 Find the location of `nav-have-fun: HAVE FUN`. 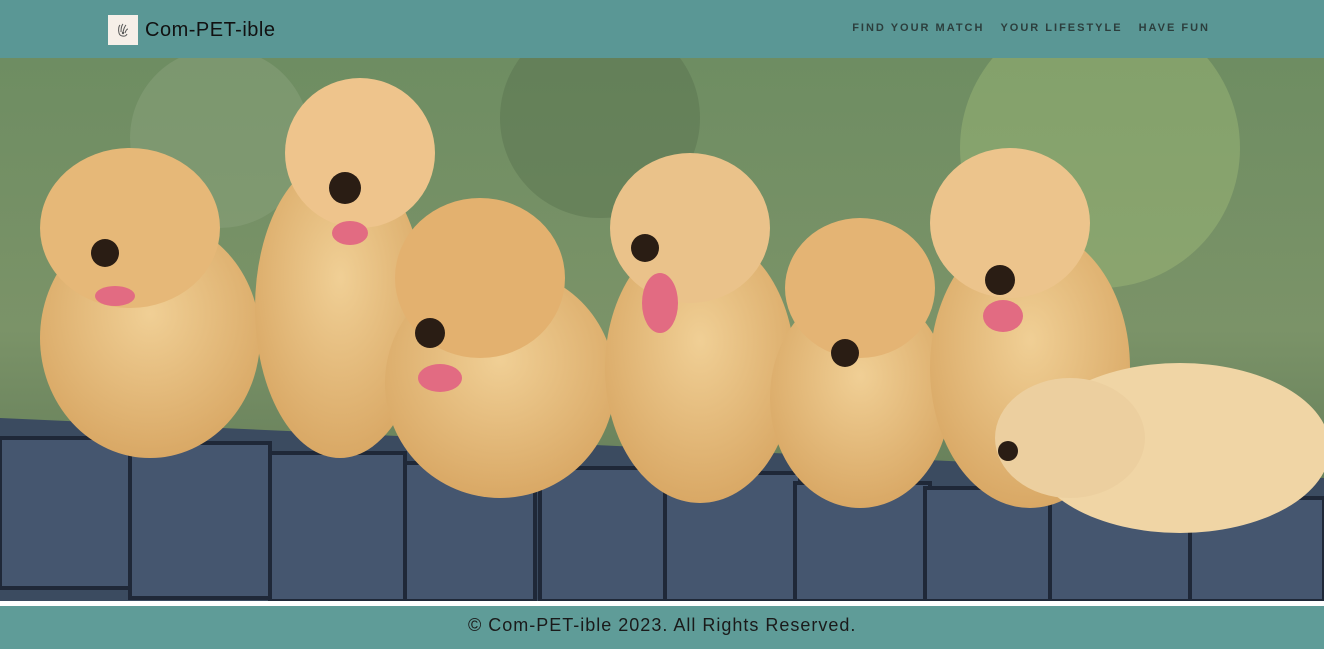

nav-have-fun: HAVE FUN is located at coordinates (1174, 28).